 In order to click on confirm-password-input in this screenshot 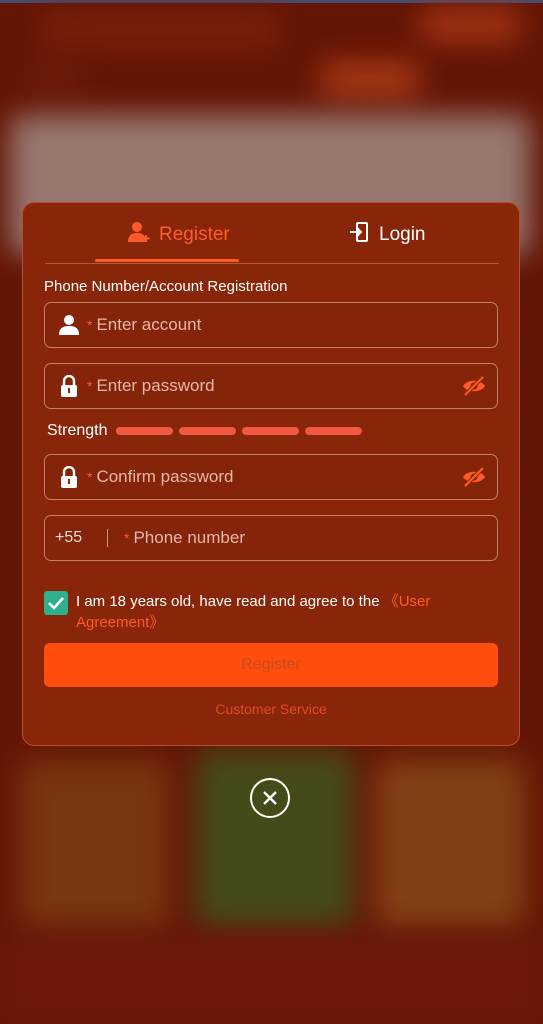, I will do `click(277, 477)`.